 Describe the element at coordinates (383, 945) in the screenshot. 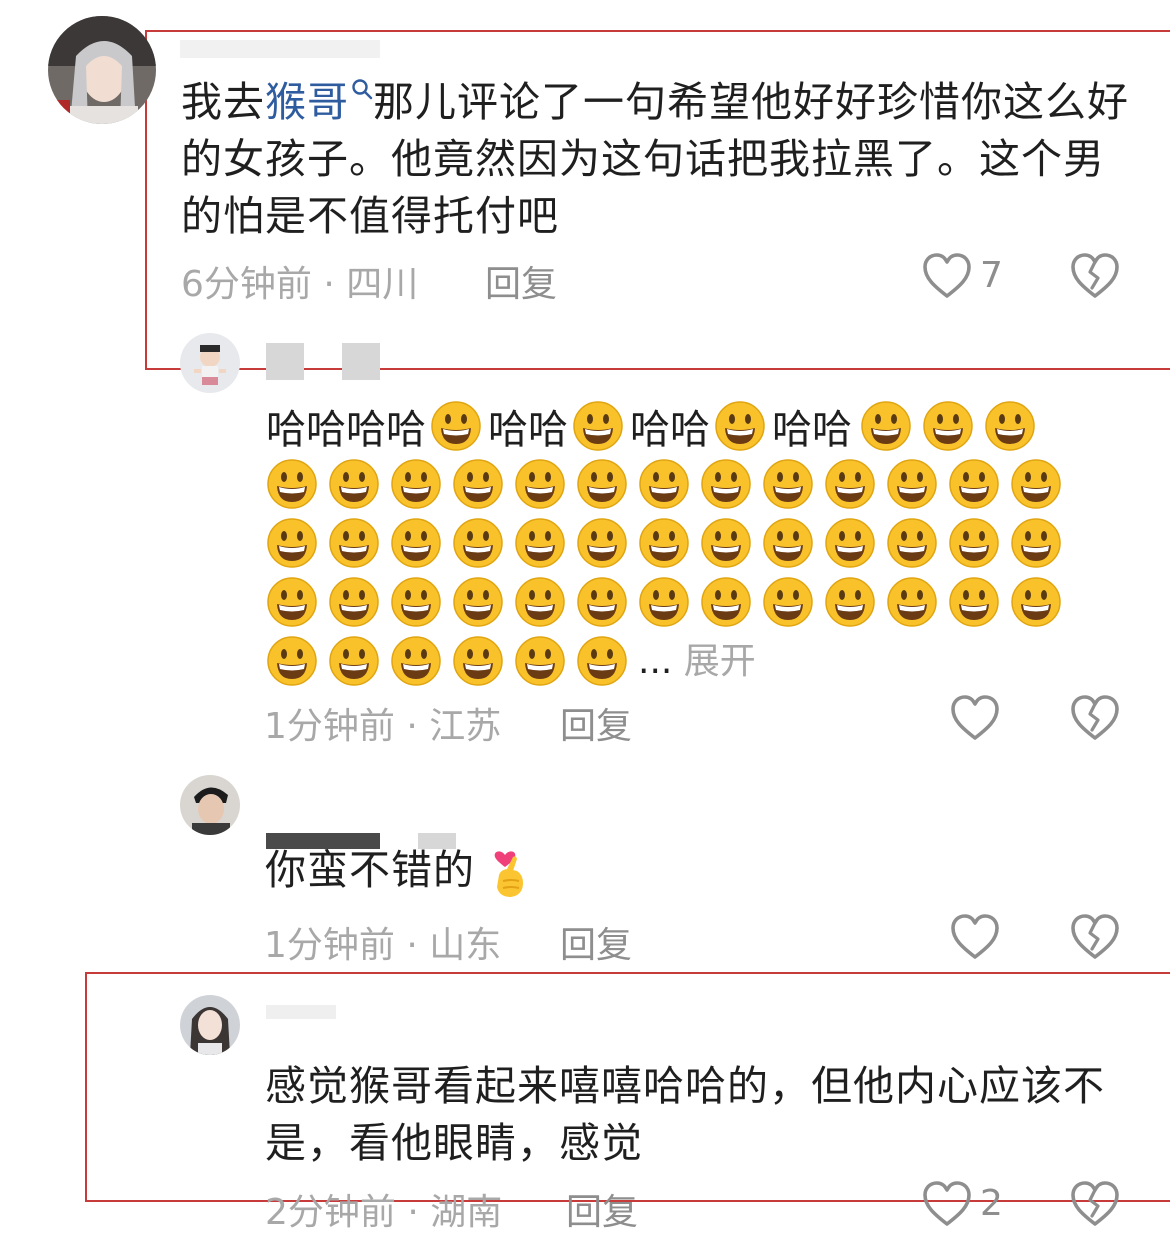

I see `comment-meta: 1分钟前 · 山东` at that location.